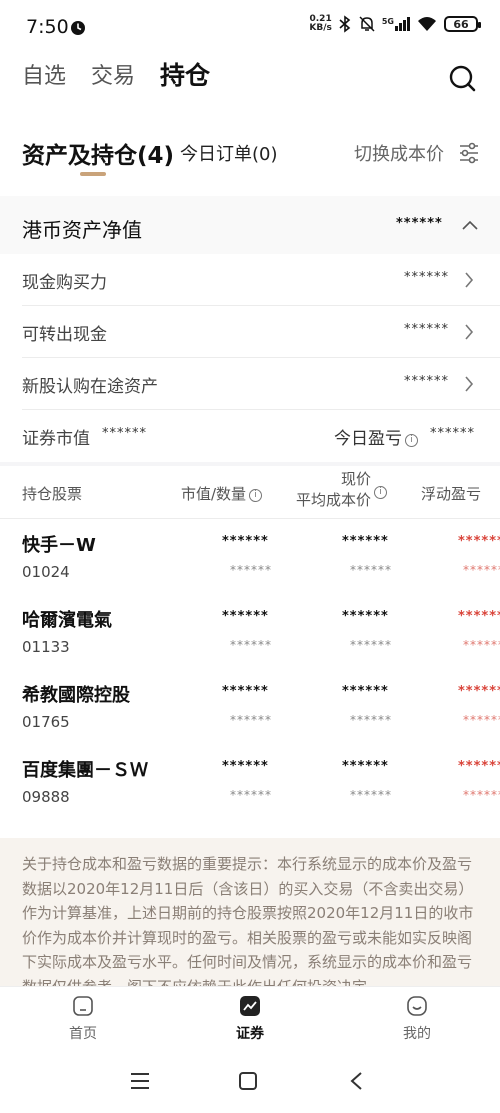 The image size is (500, 1113). Describe the element at coordinates (82, 230) in the screenshot. I see `net-asset-label: 港币资产净值` at that location.